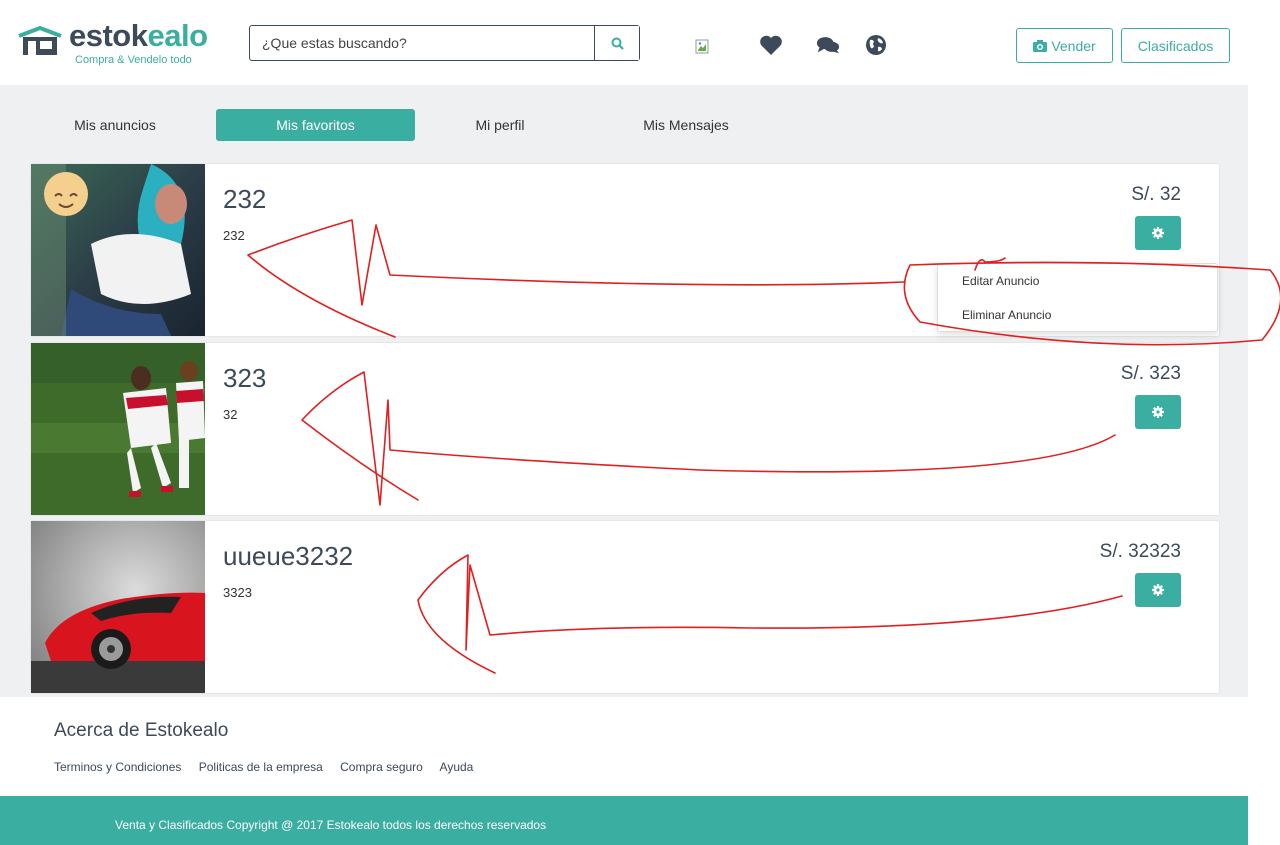  What do you see at coordinates (1156, 194) in the screenshot?
I see `listing-price: S/. 32` at bounding box center [1156, 194].